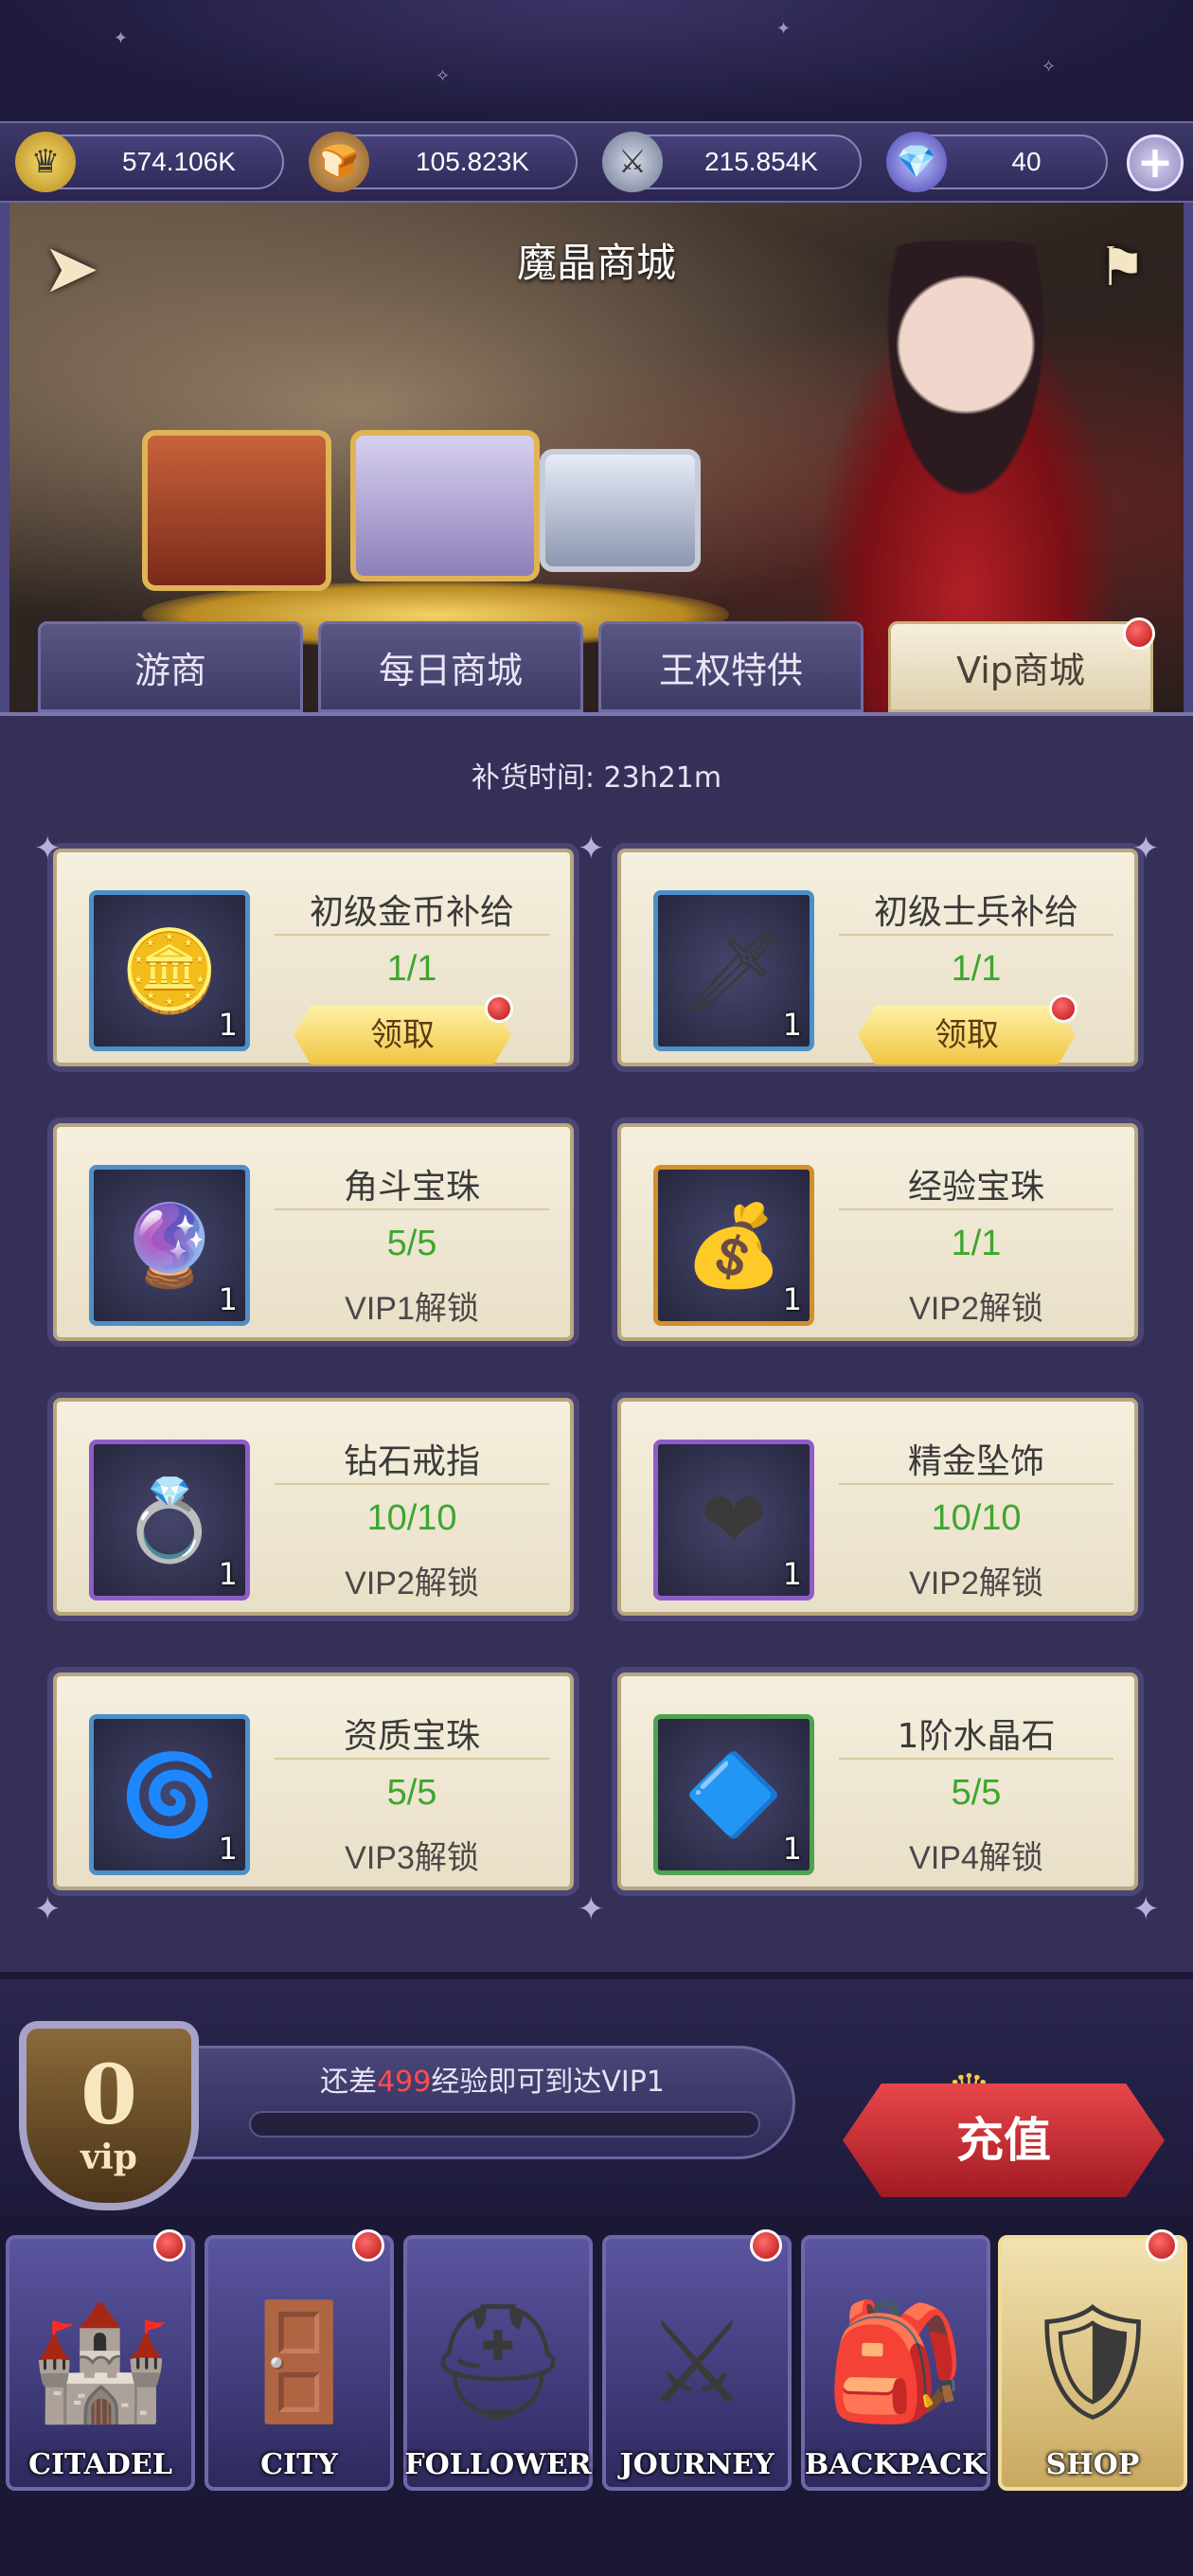 The image size is (1193, 2576). Describe the element at coordinates (877, 957) in the screenshot. I see `shop-item-card: 🗡 1 初级士兵补给 1/1 领取` at that location.